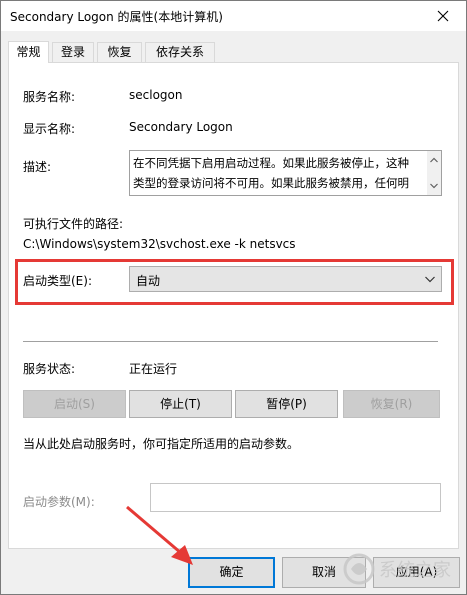 This screenshot has height=595, width=467. What do you see at coordinates (180, 404) in the screenshot?
I see `stop-button: 停止(T)` at bounding box center [180, 404].